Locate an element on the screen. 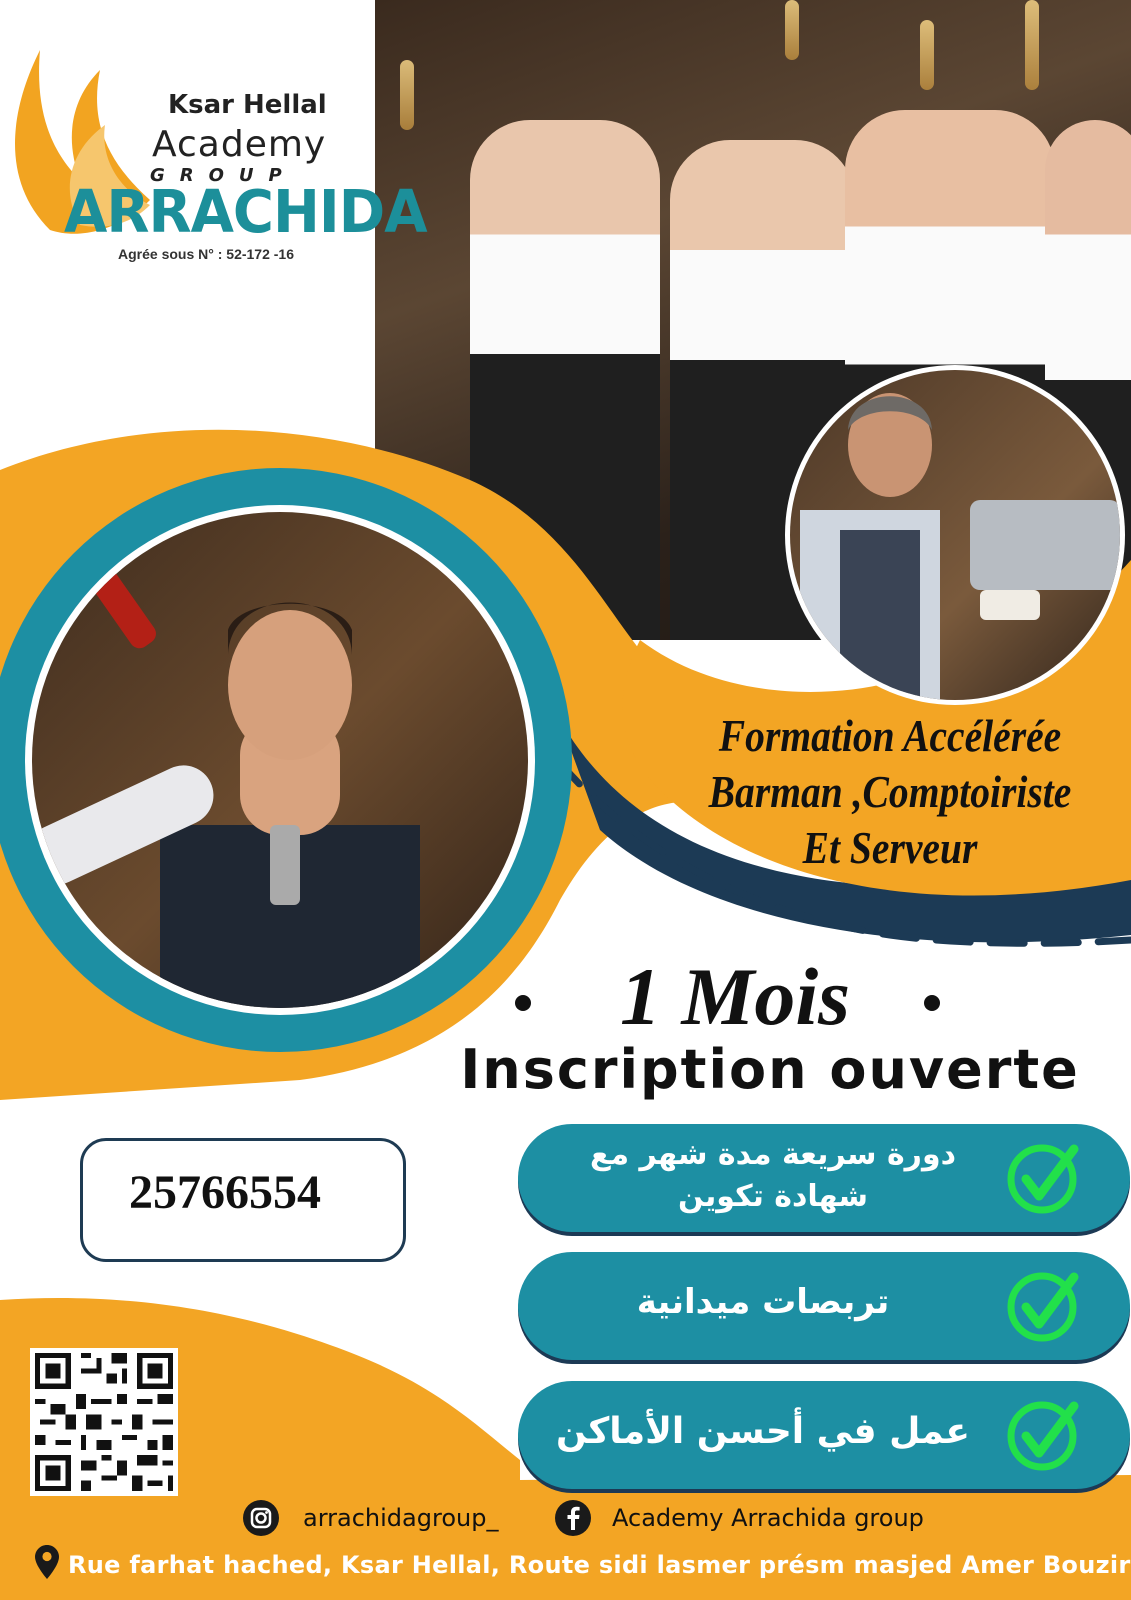 The height and width of the screenshot is (1600, 1131). feature-1-line-1: دورة سريعة مدة شهر مع is located at coordinates (772, 1154).